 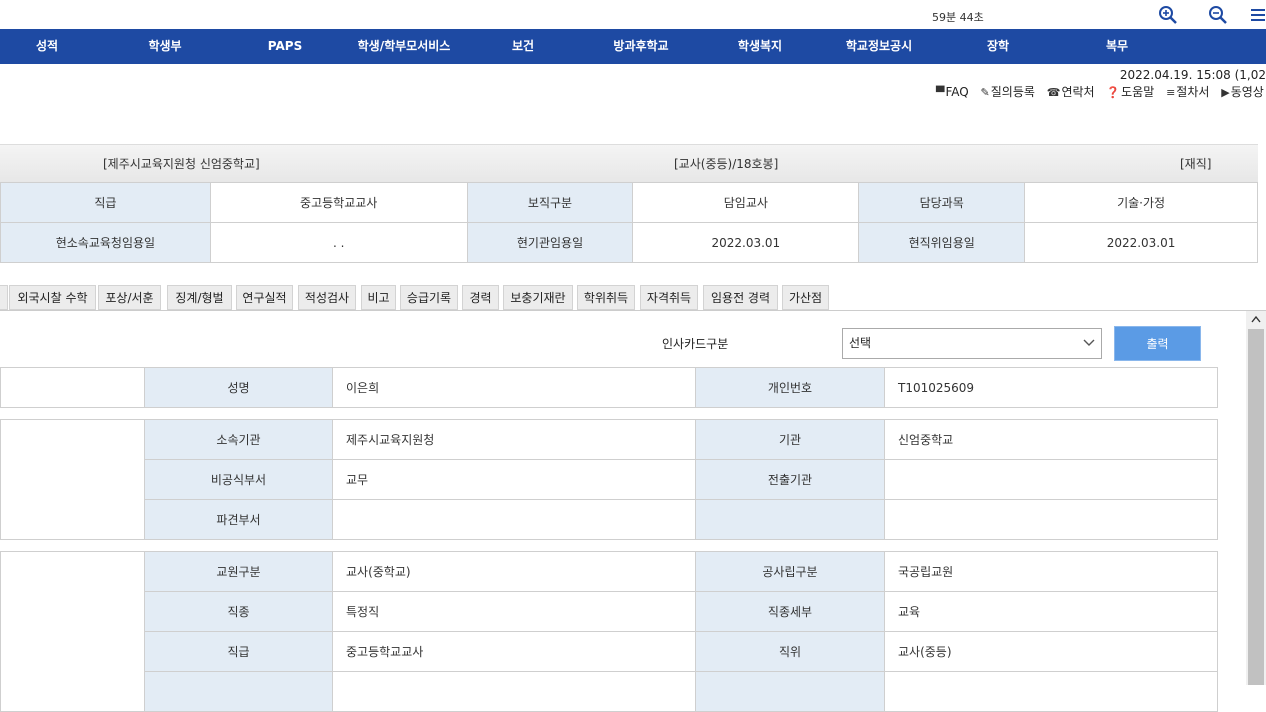 I want to click on nav-item-parent-service: 학생/학부모서비스, so click(x=404, y=46).